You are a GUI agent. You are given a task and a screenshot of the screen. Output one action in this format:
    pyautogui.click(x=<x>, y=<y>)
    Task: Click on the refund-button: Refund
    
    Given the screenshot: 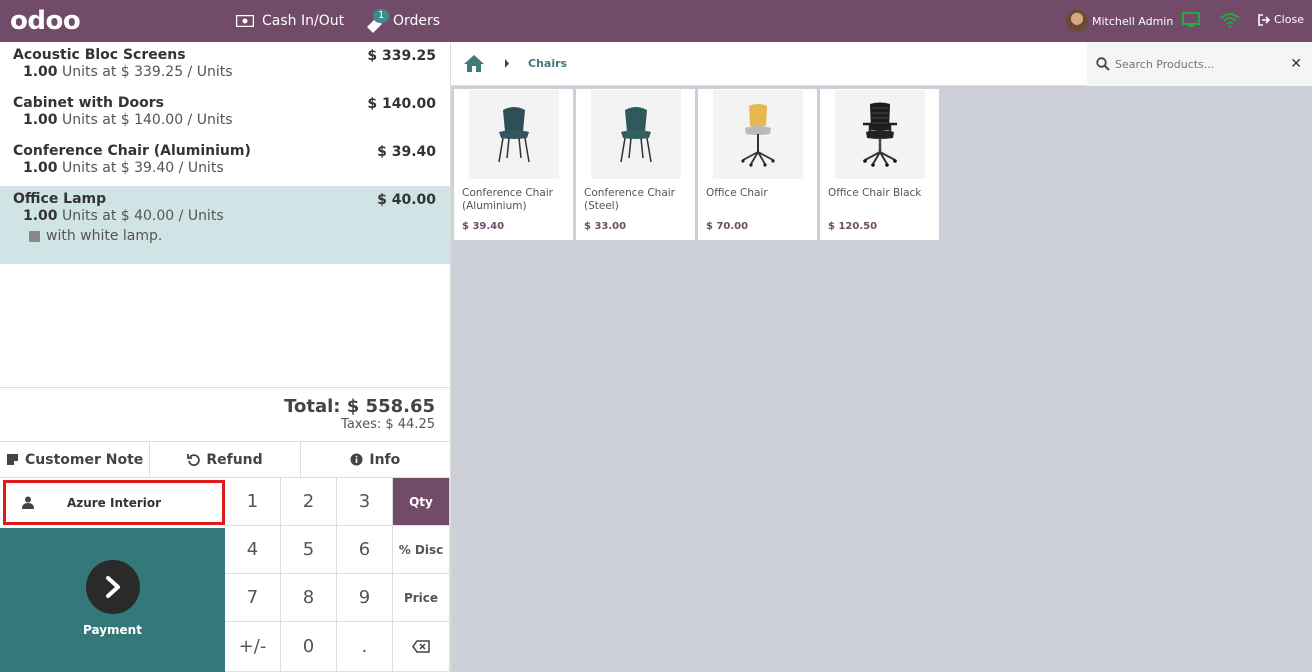 What is the action you would take?
    pyautogui.click(x=225, y=459)
    